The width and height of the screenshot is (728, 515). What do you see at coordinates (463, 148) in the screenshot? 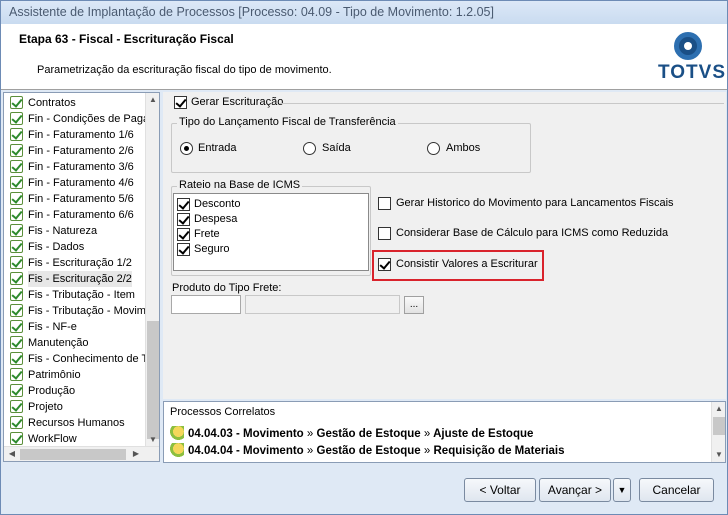
I see `radio-ambos-label: Ambos` at bounding box center [463, 148].